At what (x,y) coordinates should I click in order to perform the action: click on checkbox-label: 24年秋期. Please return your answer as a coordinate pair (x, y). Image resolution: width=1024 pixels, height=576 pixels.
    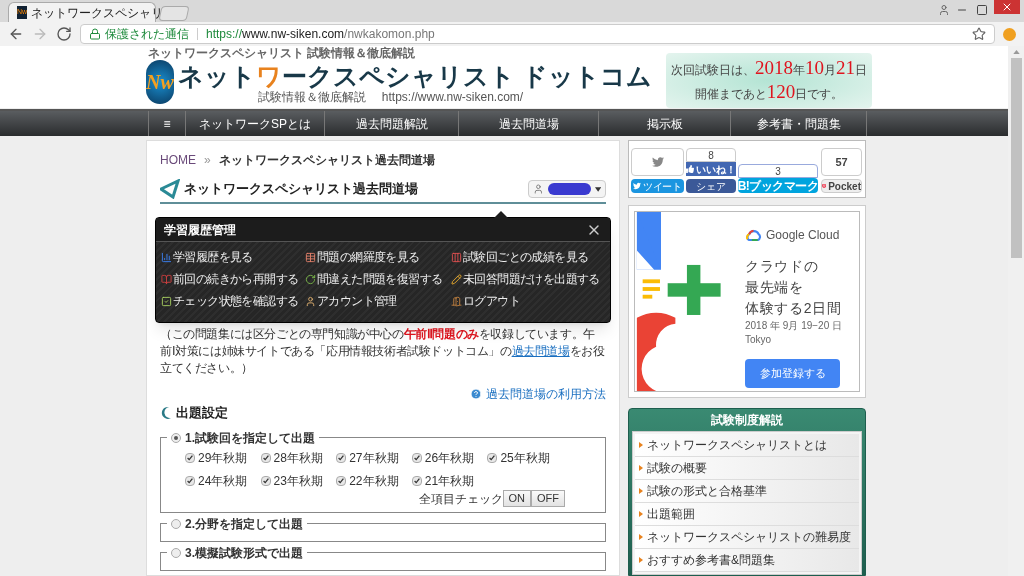
    Looking at the image, I should click on (223, 481).